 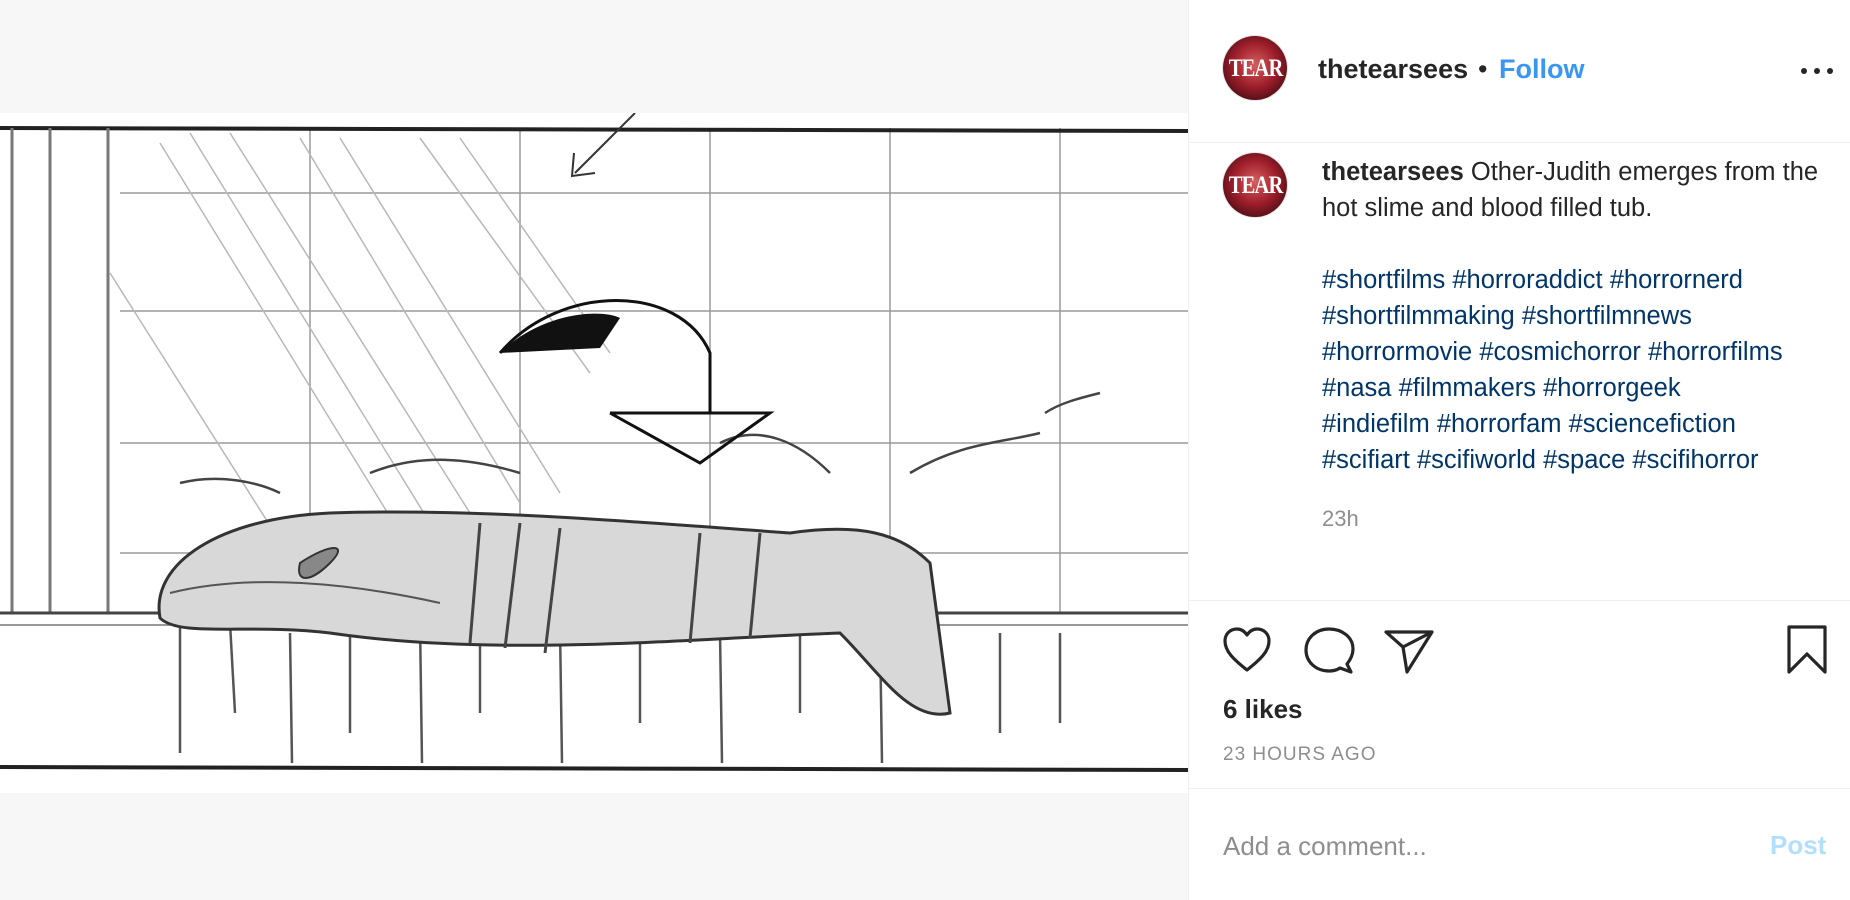 I want to click on caption-time: 23h, so click(x=1340, y=518).